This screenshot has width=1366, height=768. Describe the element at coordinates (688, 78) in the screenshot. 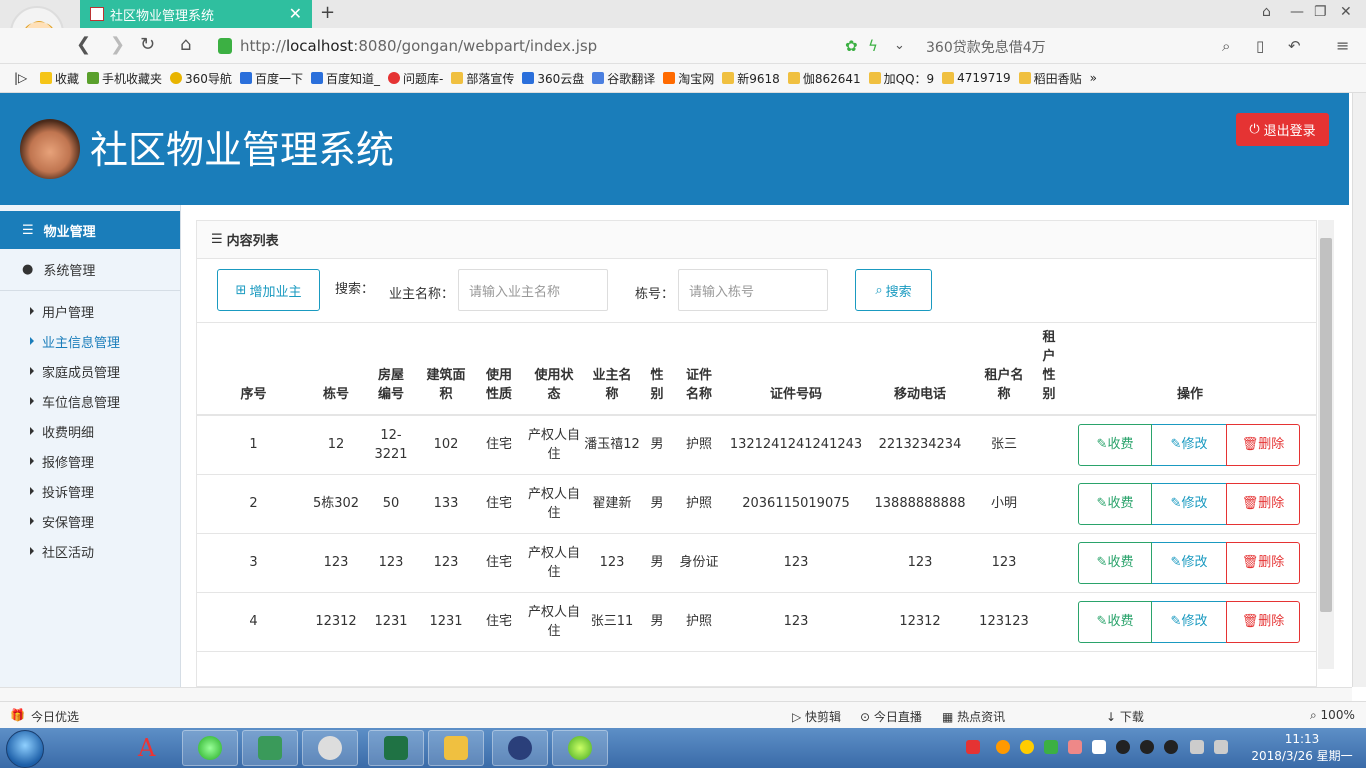

I see `bookmark-item: 淘宝网` at that location.